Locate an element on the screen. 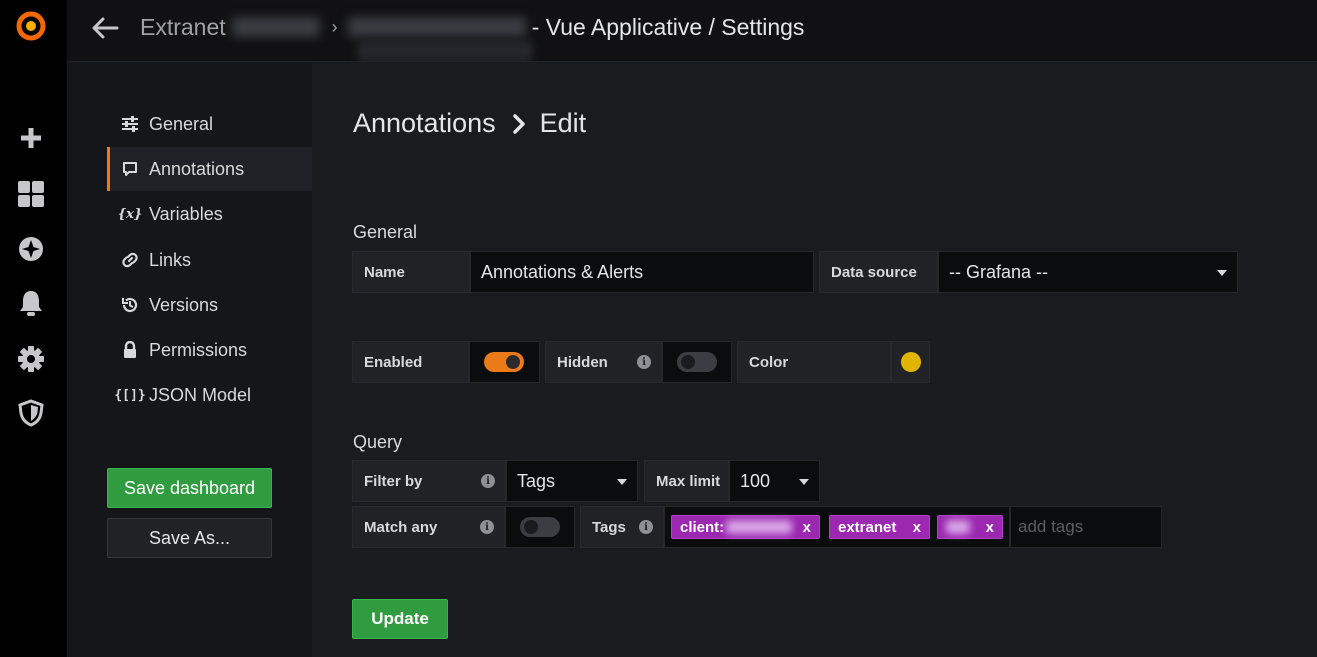  breadcrumb-folder: Extranet is located at coordinates (183, 27).